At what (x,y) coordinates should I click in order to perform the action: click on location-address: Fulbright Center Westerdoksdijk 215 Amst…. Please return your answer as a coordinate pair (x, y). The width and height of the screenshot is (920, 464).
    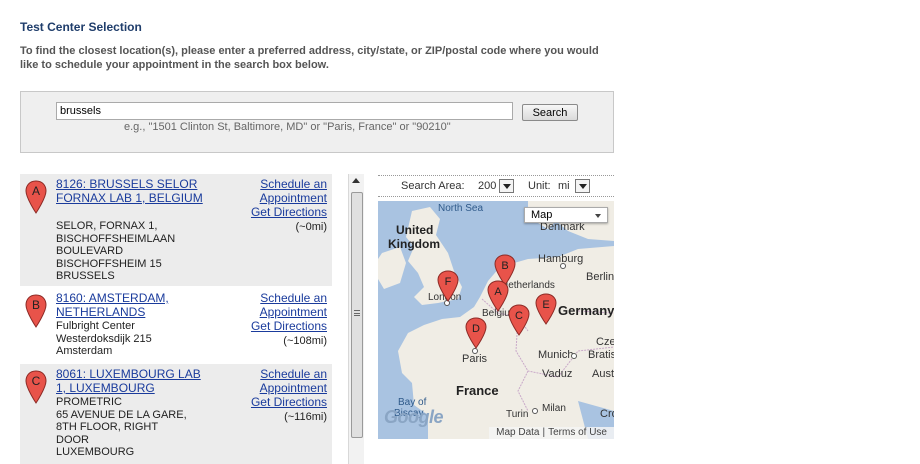
    Looking at the image, I should click on (104, 339).